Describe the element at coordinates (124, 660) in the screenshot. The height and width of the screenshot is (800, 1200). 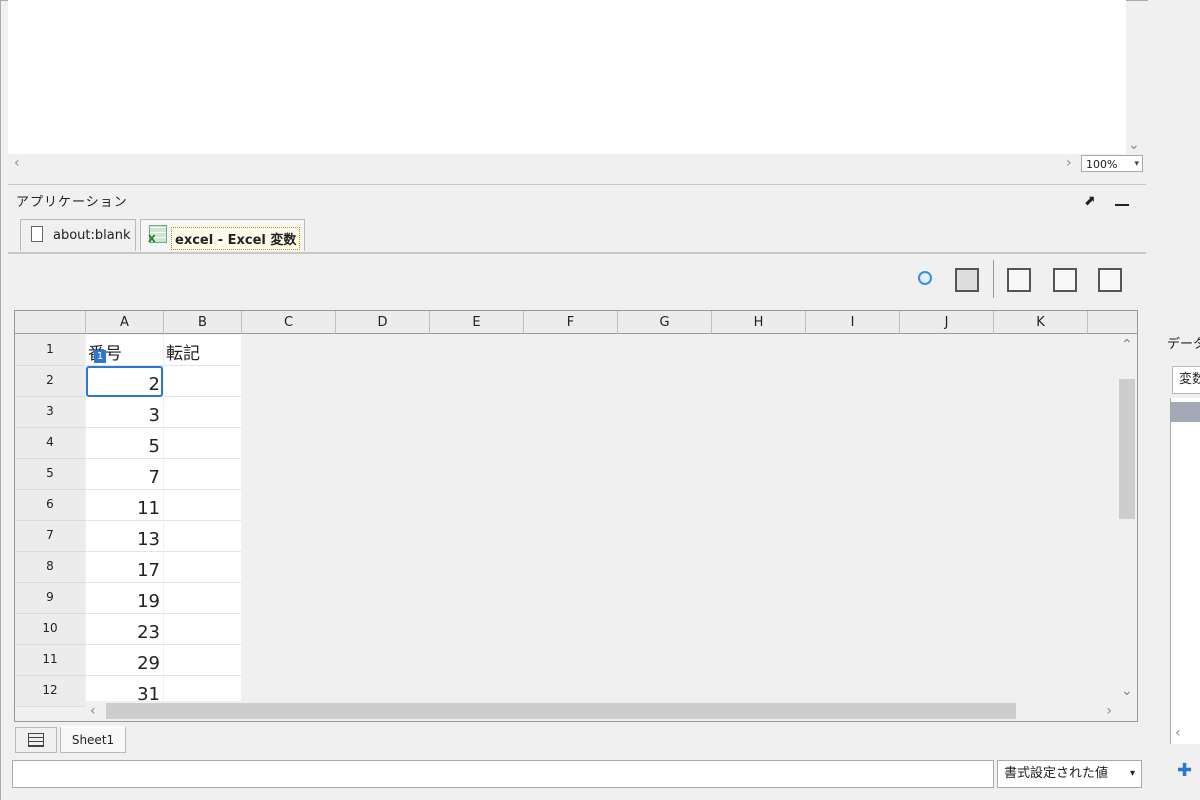
I see `cell-a11: 29` at that location.